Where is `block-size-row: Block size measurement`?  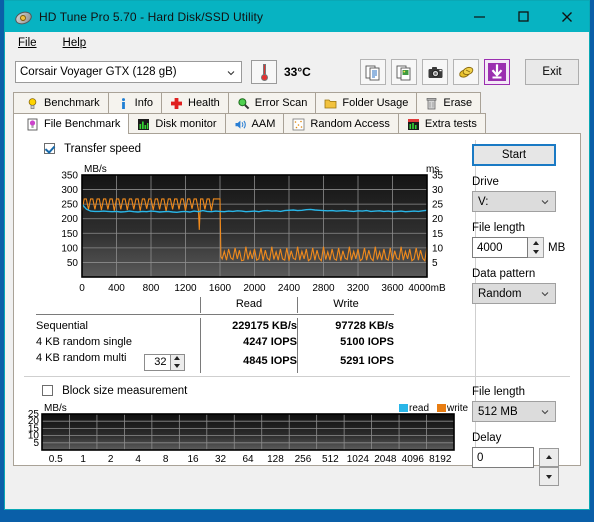 block-size-row: Block size measurement is located at coordinates (114, 391).